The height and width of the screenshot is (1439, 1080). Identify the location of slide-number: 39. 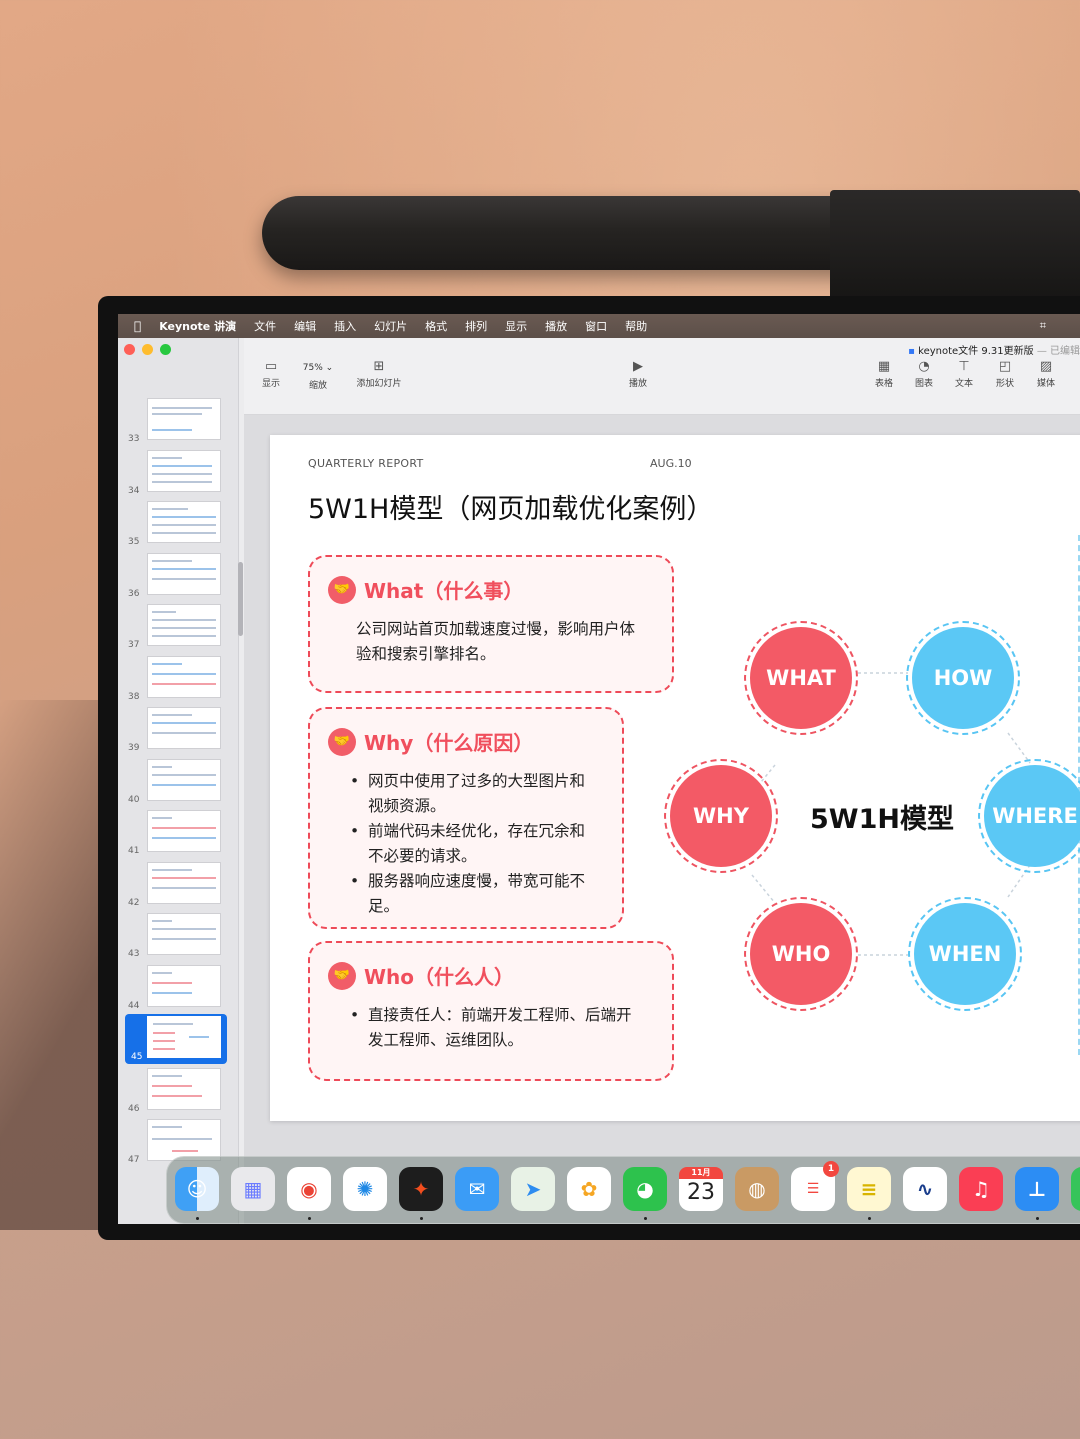
(134, 748).